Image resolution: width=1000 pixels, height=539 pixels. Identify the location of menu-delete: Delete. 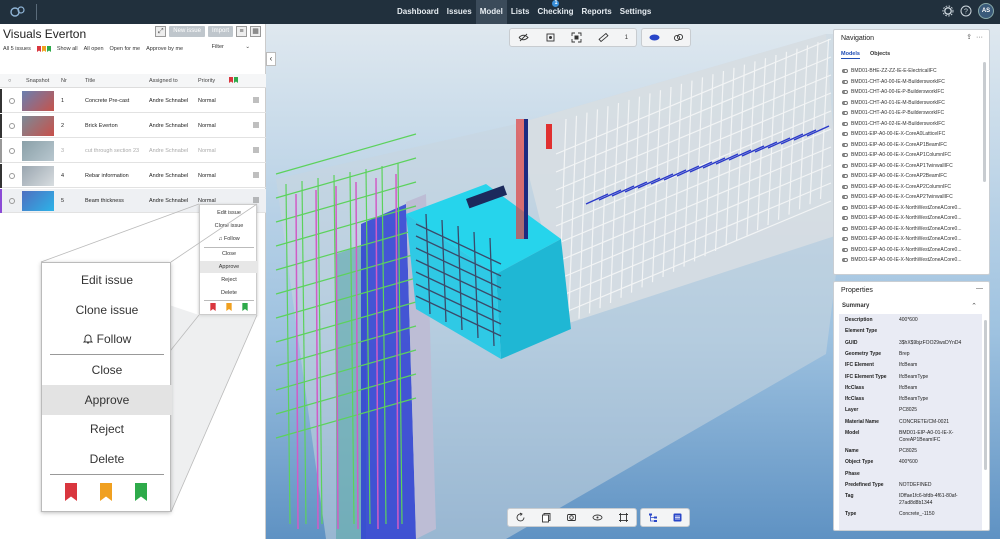
(107, 459).